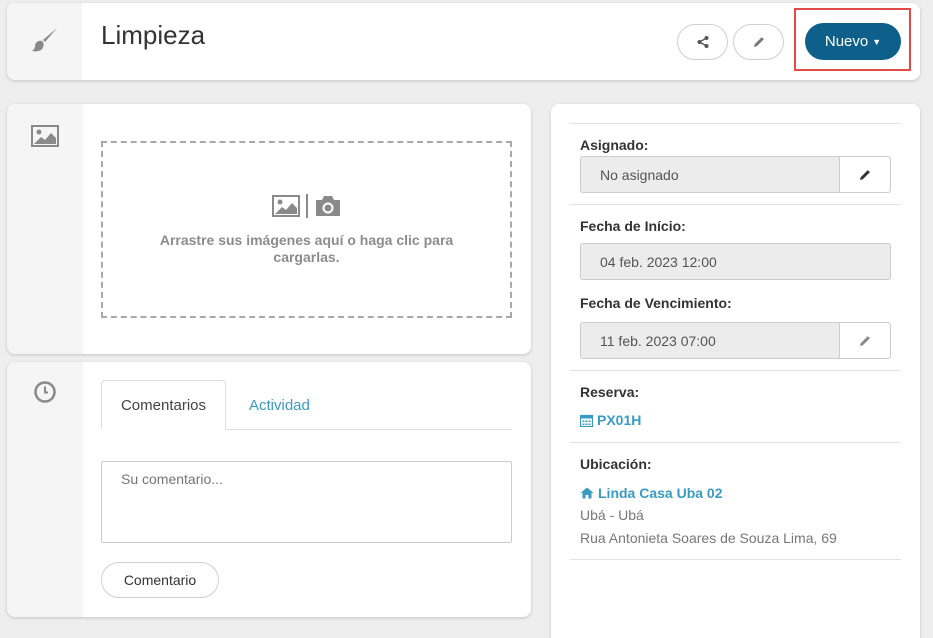  I want to click on due-date-value: 11 feb. 2023 07:00, so click(658, 340).